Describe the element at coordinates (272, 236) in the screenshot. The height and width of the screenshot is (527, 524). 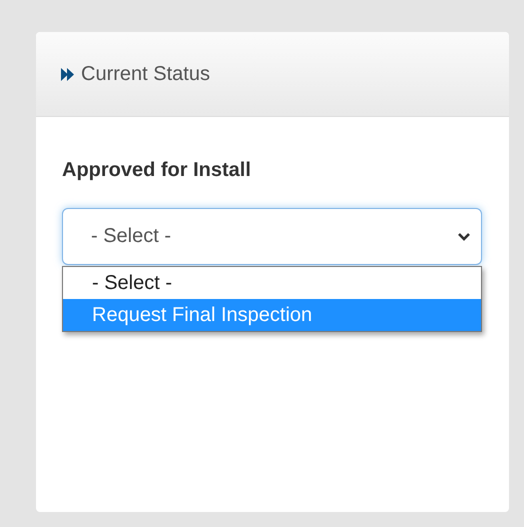
I see `status-select: - Select -` at that location.